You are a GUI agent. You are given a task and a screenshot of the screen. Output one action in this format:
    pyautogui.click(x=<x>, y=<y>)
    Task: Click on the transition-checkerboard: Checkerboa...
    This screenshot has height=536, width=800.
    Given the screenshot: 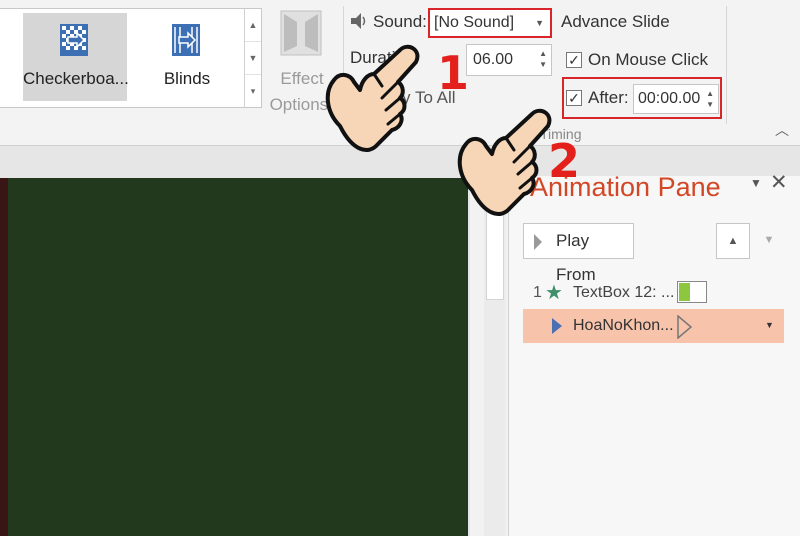 What is the action you would take?
    pyautogui.click(x=76, y=57)
    